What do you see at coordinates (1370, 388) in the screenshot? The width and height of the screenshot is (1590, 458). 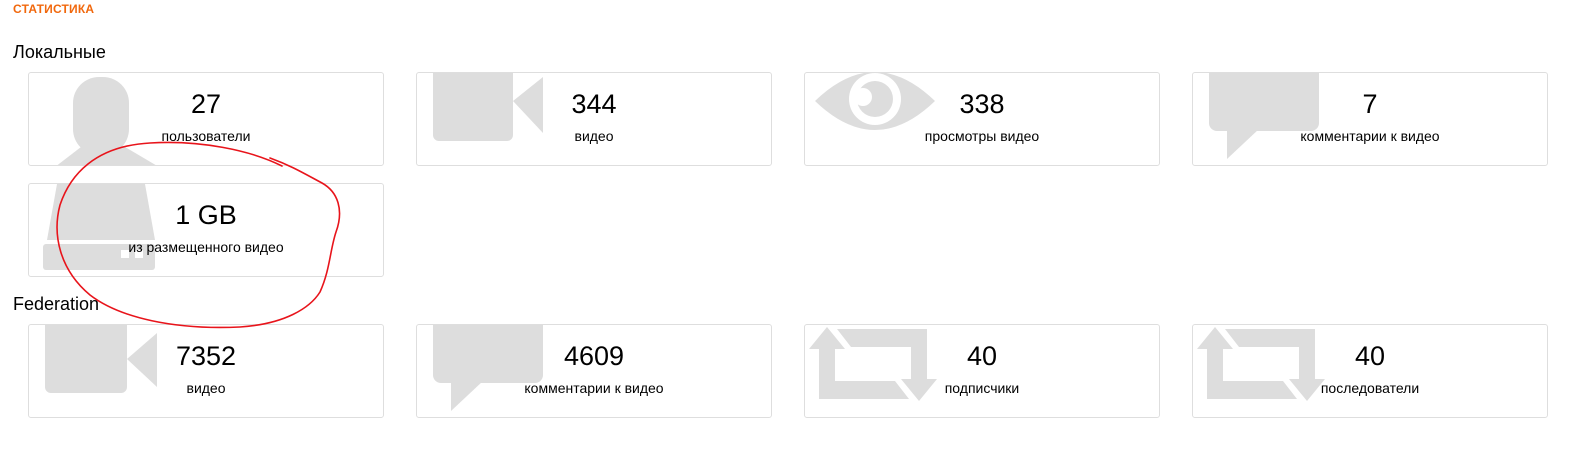 I see `stat-label: последователи` at bounding box center [1370, 388].